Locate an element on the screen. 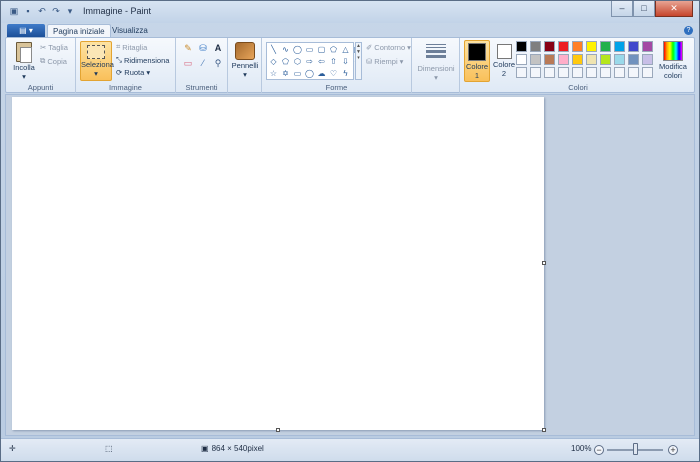 Image resolution: width=700 pixels, height=462 pixels. color-picker-icon: ⁄ is located at coordinates (203, 63).